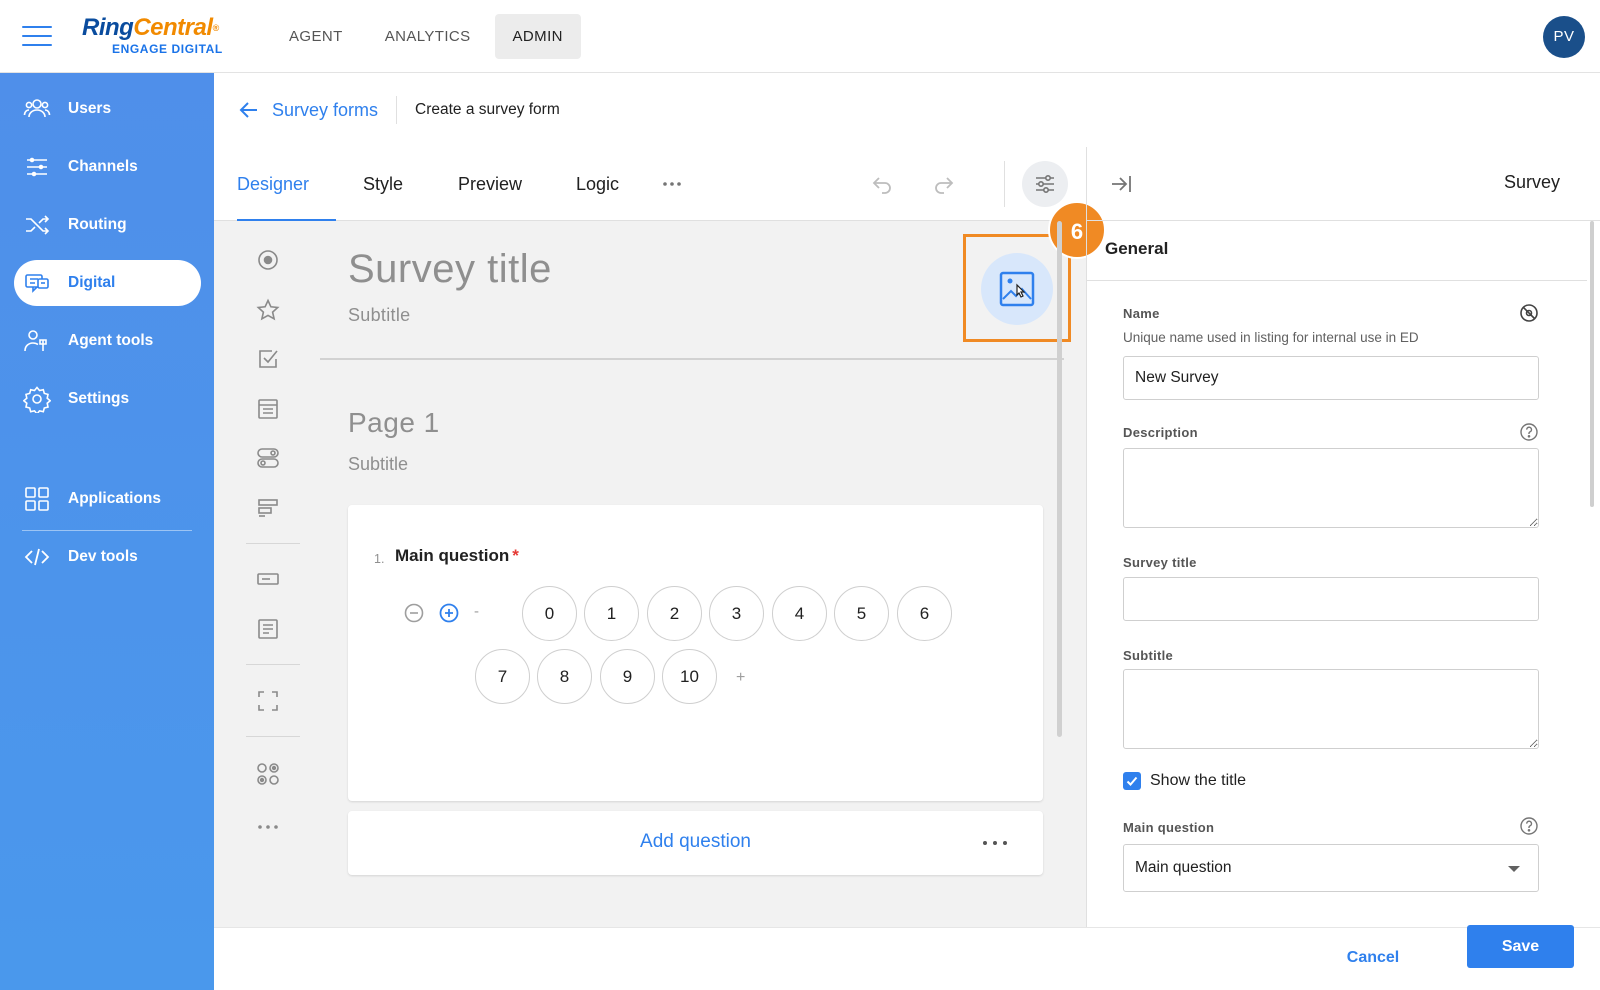 Image resolution: width=1600 pixels, height=990 pixels. Describe the element at coordinates (316, 36) in the screenshot. I see `nav-agent: AGENT` at that location.